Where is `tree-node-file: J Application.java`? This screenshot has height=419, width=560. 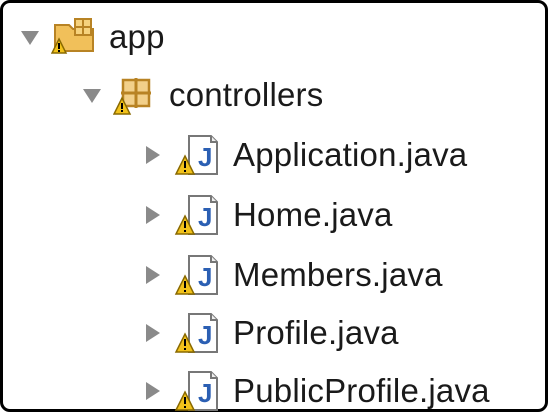 tree-node-file: J Application.java is located at coordinates (304, 155).